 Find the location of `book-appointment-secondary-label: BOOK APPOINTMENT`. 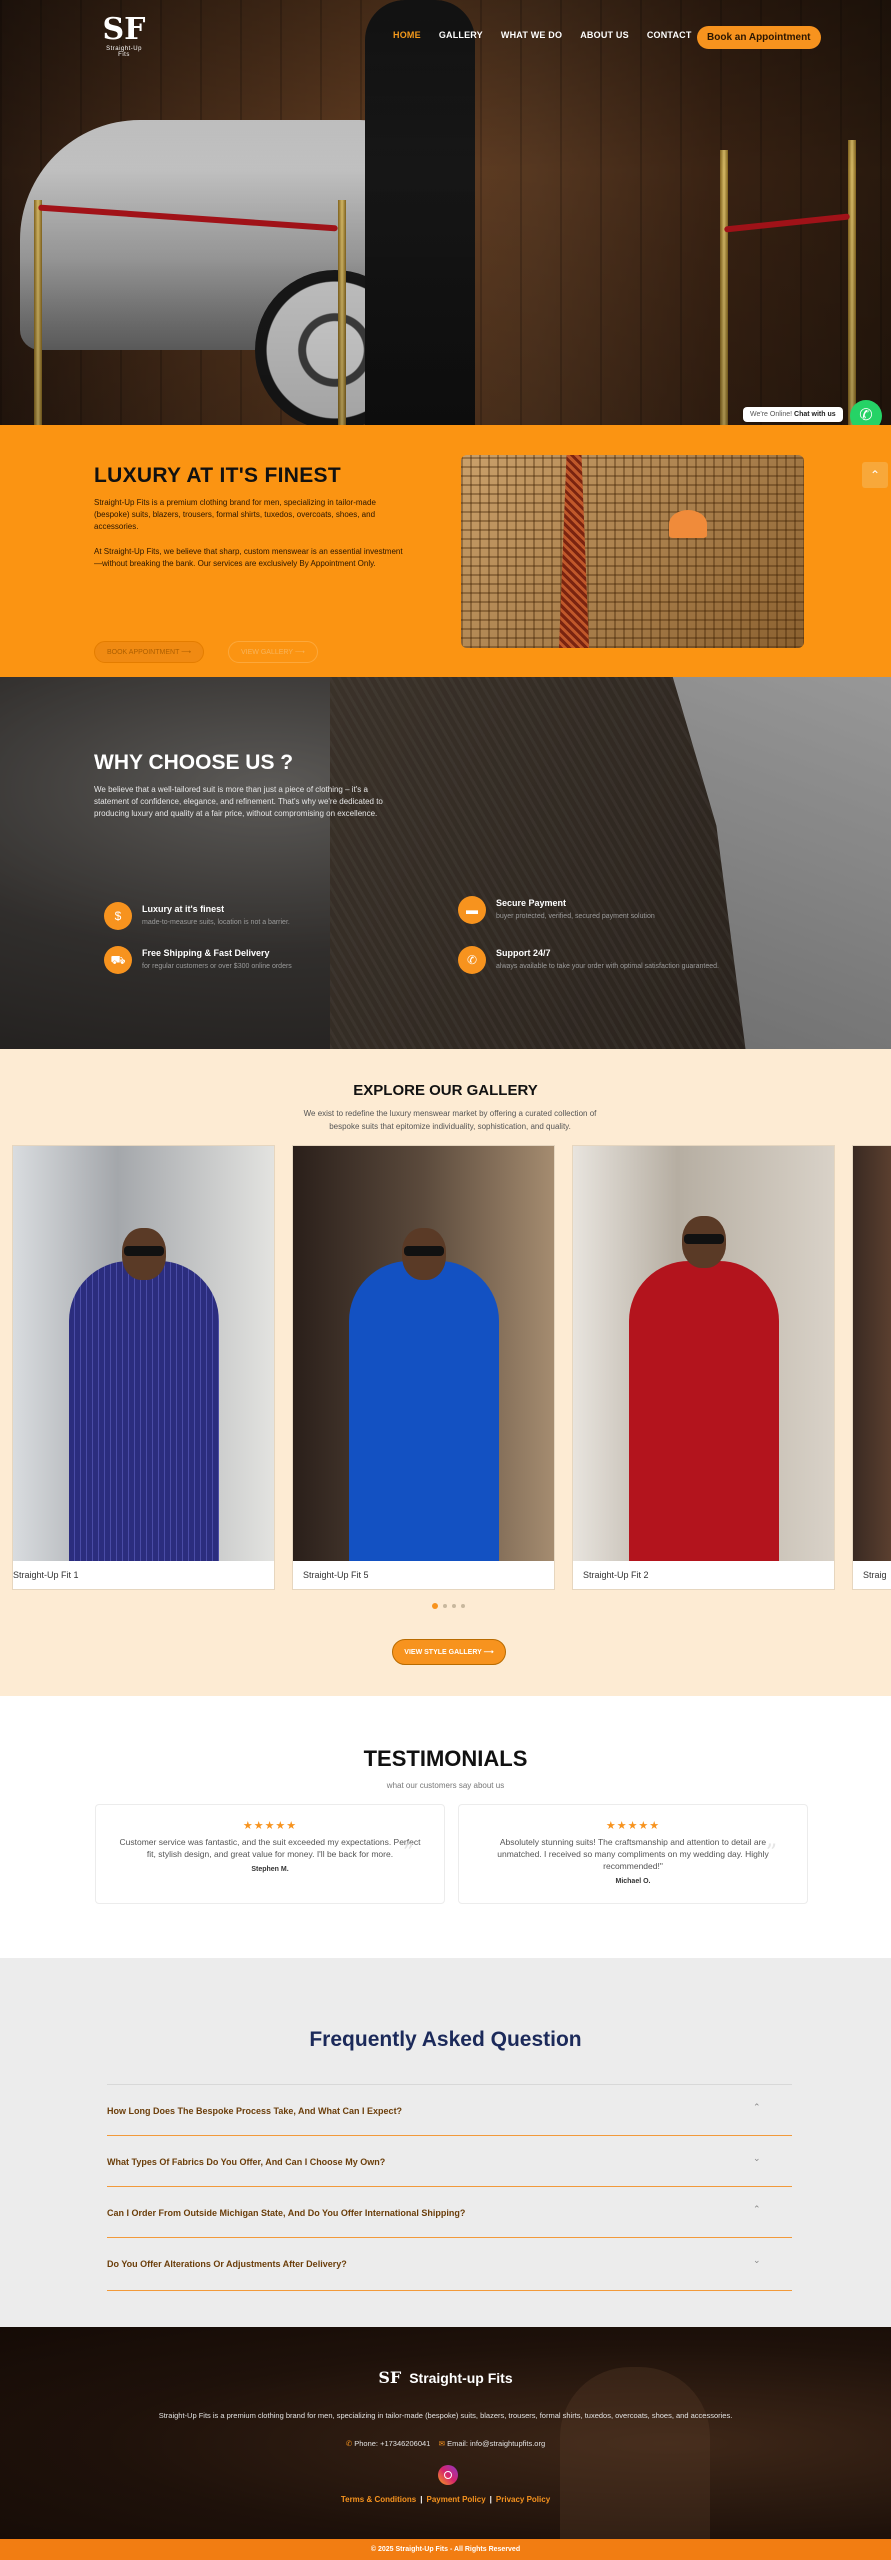

book-appointment-secondary-label: BOOK APPOINTMENT is located at coordinates (143, 652).